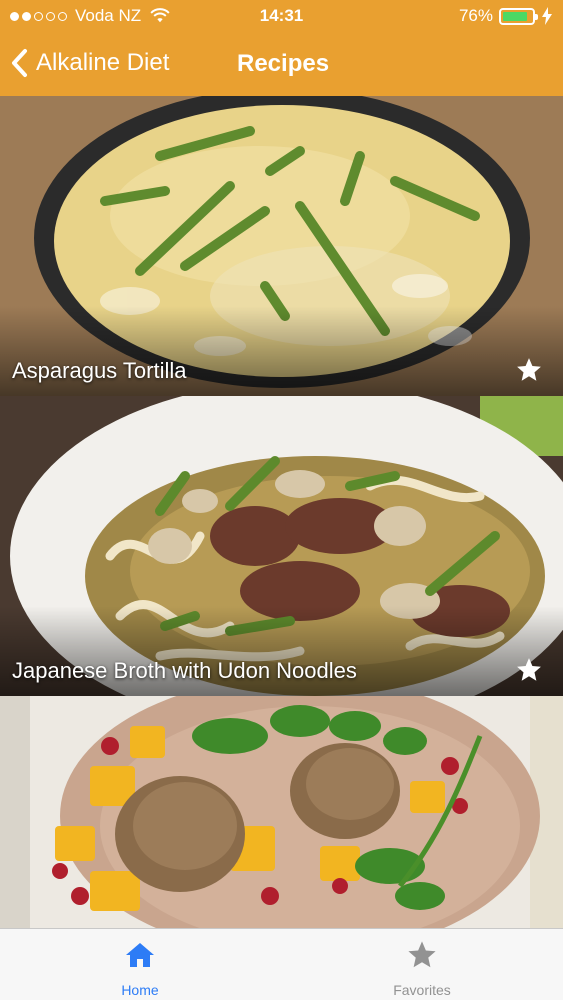 This screenshot has width=563, height=1000. Describe the element at coordinates (475, 15) in the screenshot. I see `battery-percent: 76%` at that location.